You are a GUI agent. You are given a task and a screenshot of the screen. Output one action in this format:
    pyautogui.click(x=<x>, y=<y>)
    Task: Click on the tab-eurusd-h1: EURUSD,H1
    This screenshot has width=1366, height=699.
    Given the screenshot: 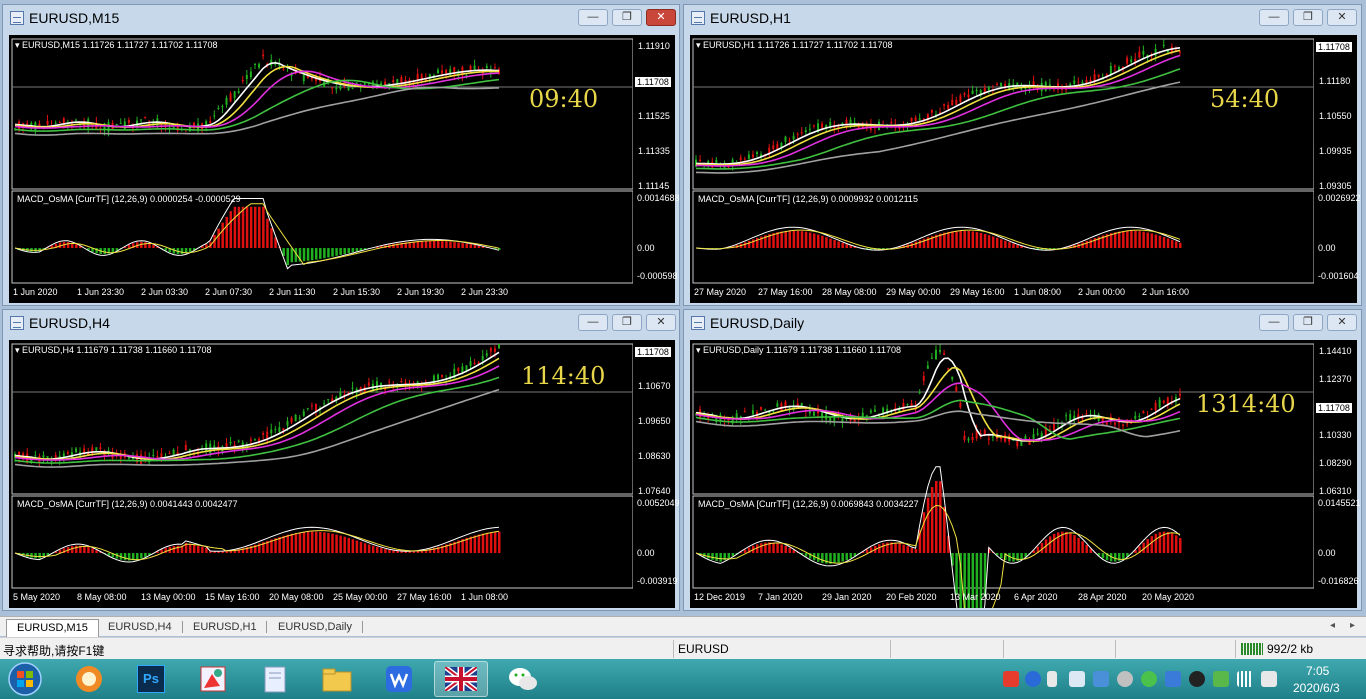 What is the action you would take?
    pyautogui.click(x=225, y=628)
    